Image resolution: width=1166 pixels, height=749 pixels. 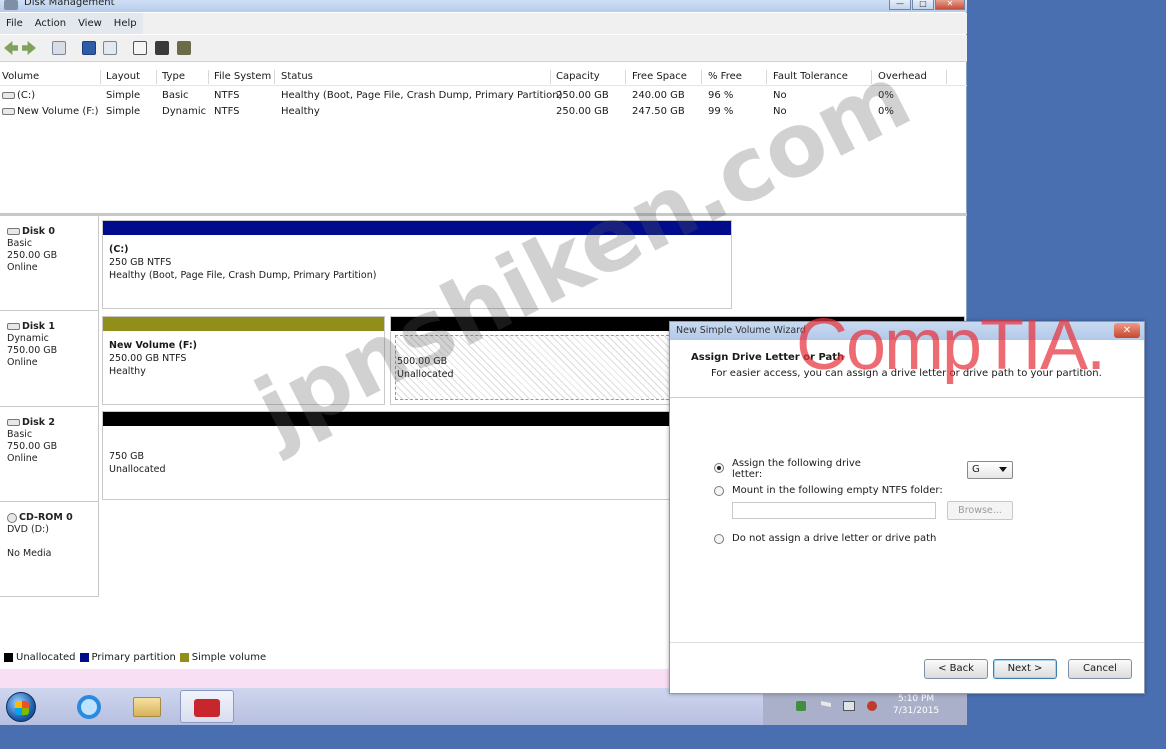 I want to click on properties-icon, so click(x=110, y=48).